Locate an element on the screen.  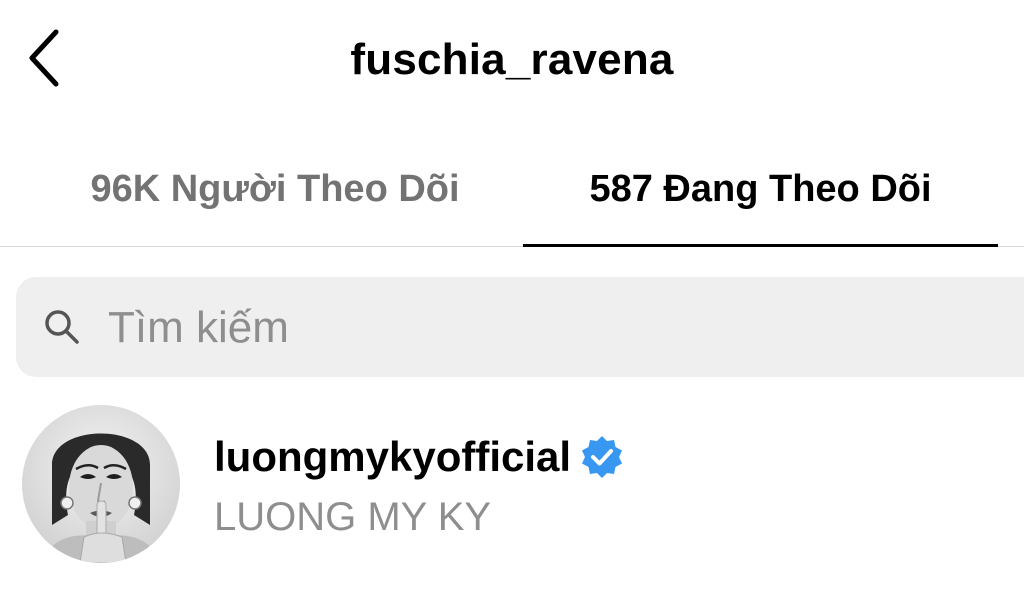
search-placeholder: Tìm kiếm is located at coordinates (198, 327).